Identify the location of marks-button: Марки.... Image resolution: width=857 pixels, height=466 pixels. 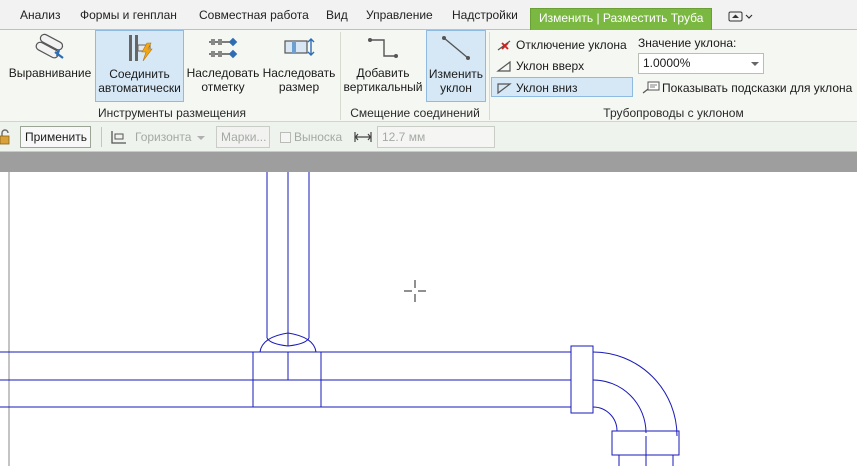
(243, 137).